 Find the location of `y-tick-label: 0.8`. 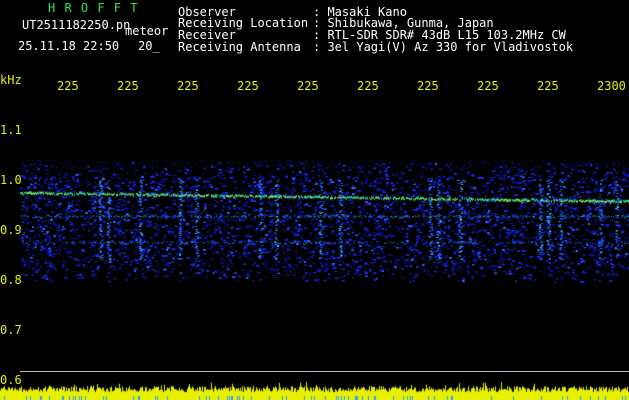

y-tick-label: 0.8 is located at coordinates (11, 280).